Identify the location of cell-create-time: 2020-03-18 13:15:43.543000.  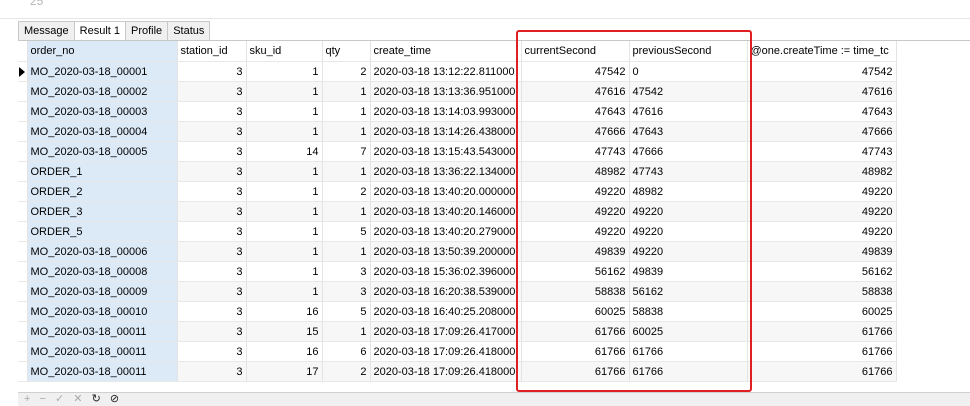
(446, 151).